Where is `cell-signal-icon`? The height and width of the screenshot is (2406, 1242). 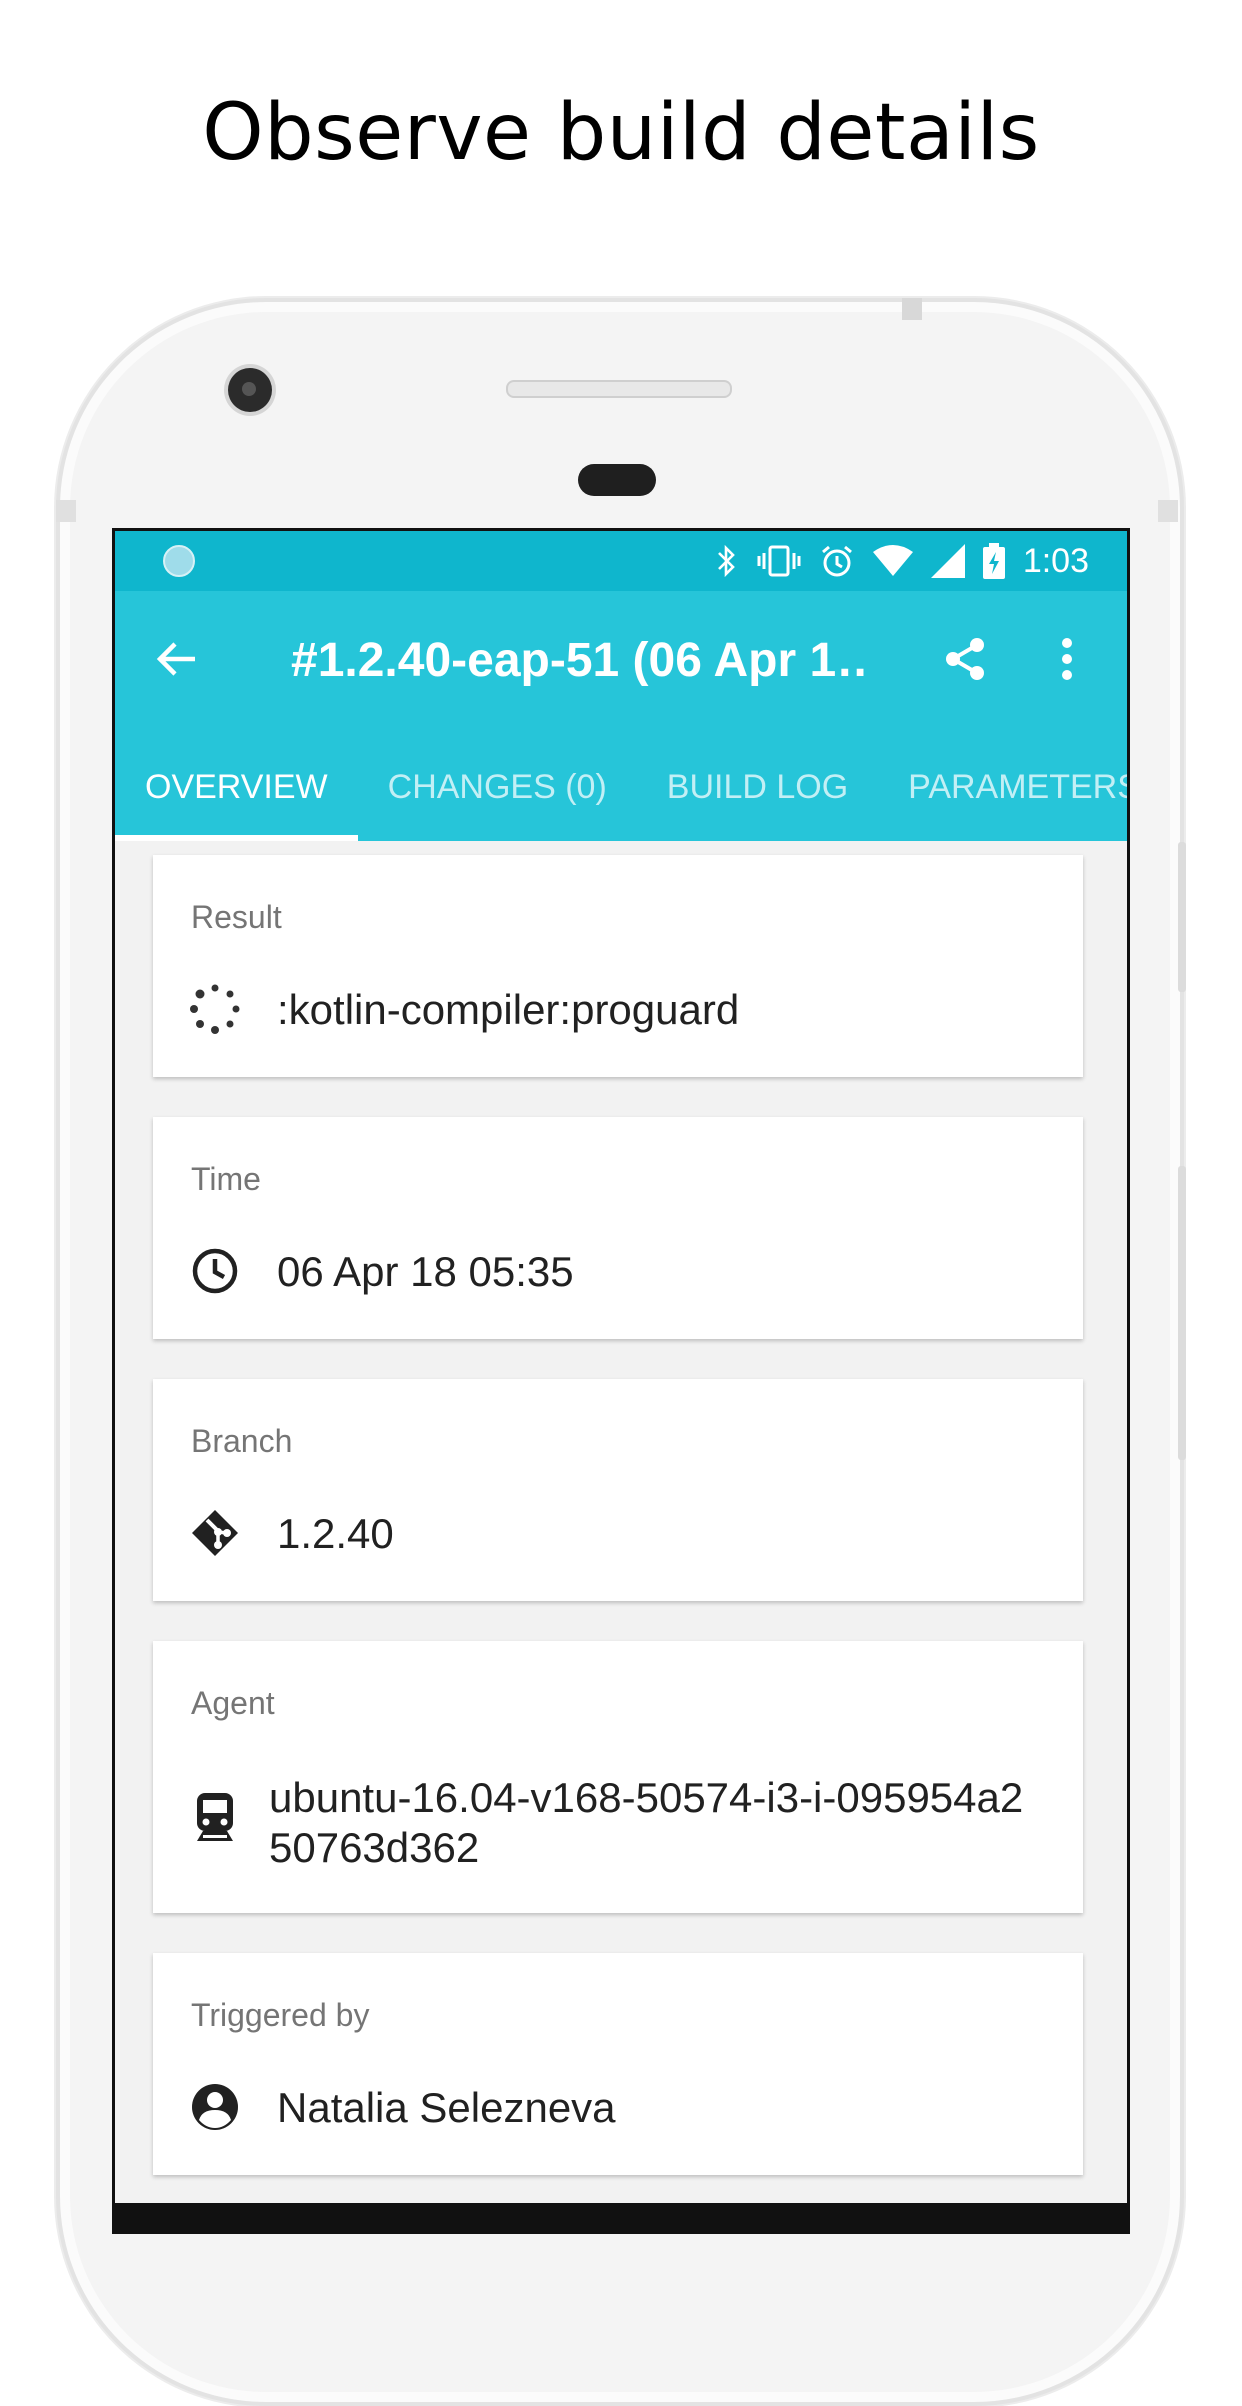
cell-signal-icon is located at coordinates (947, 561).